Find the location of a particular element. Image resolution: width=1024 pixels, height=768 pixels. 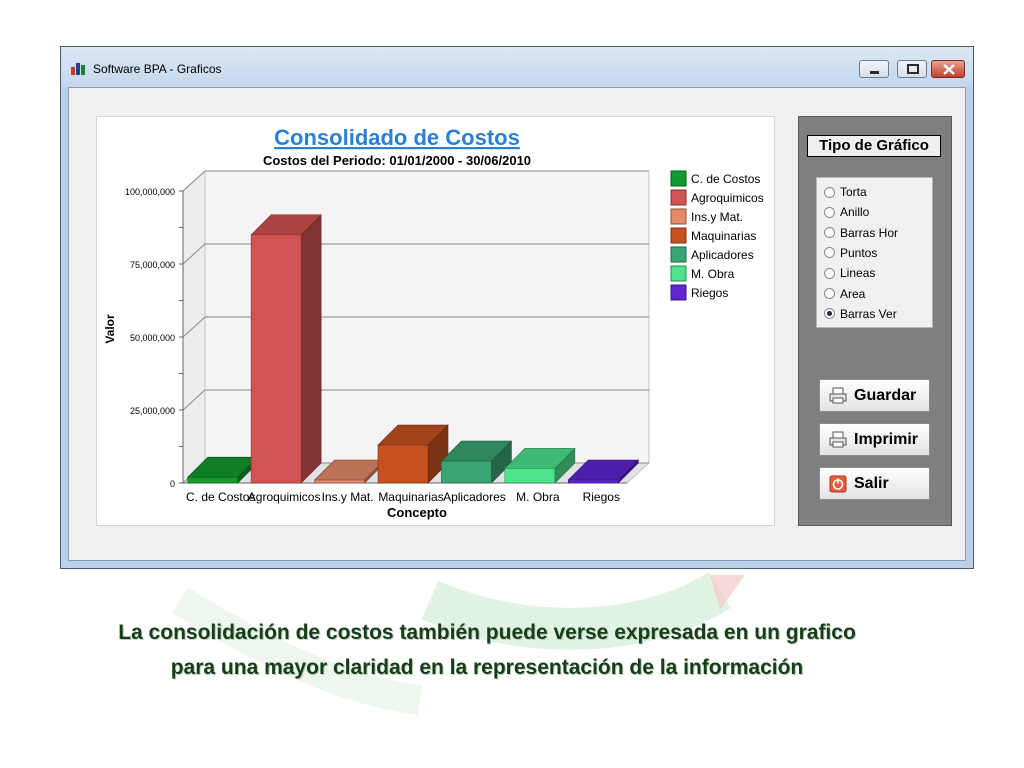

exit-button-label: Salir is located at coordinates (871, 483).